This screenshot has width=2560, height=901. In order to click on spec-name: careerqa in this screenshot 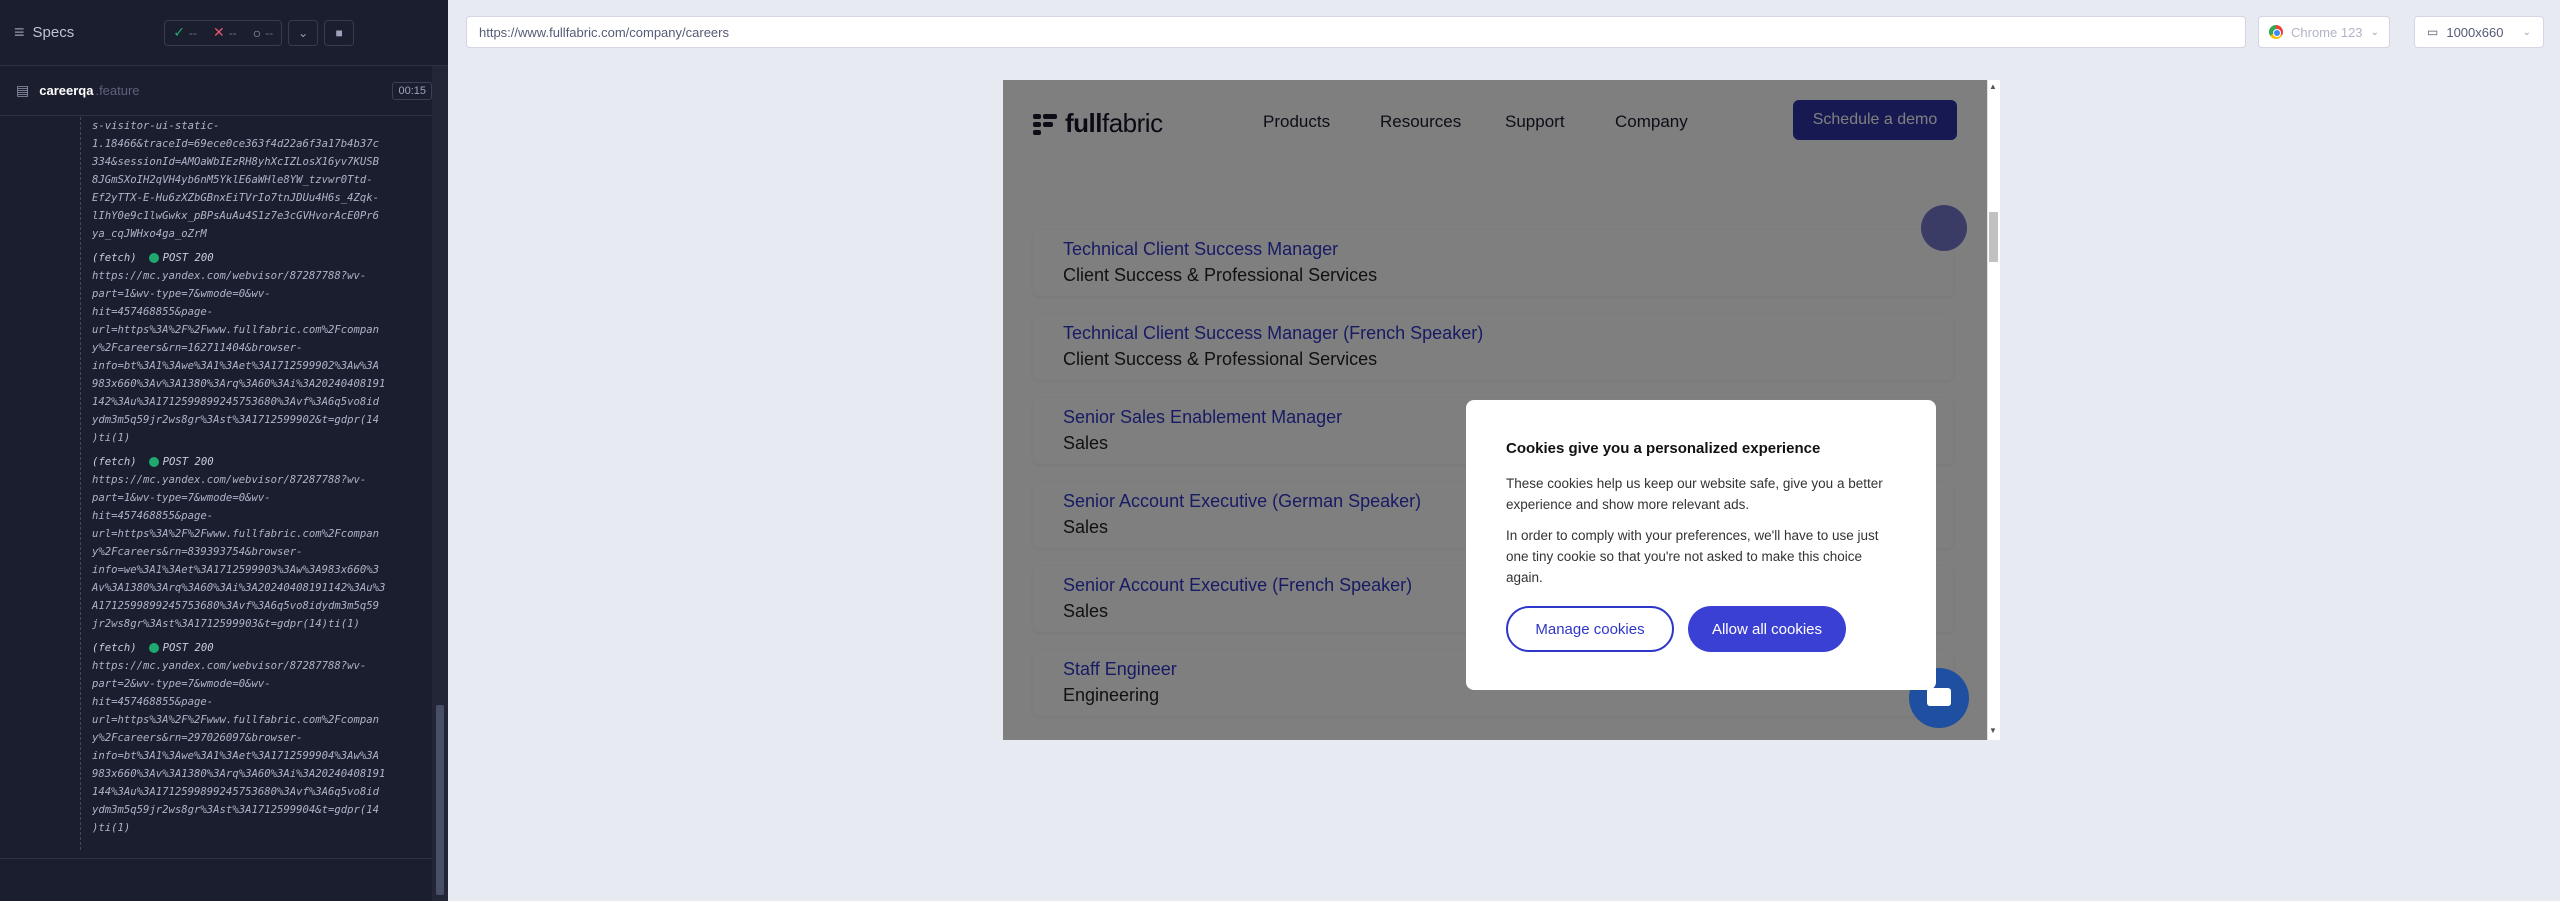, I will do `click(66, 90)`.